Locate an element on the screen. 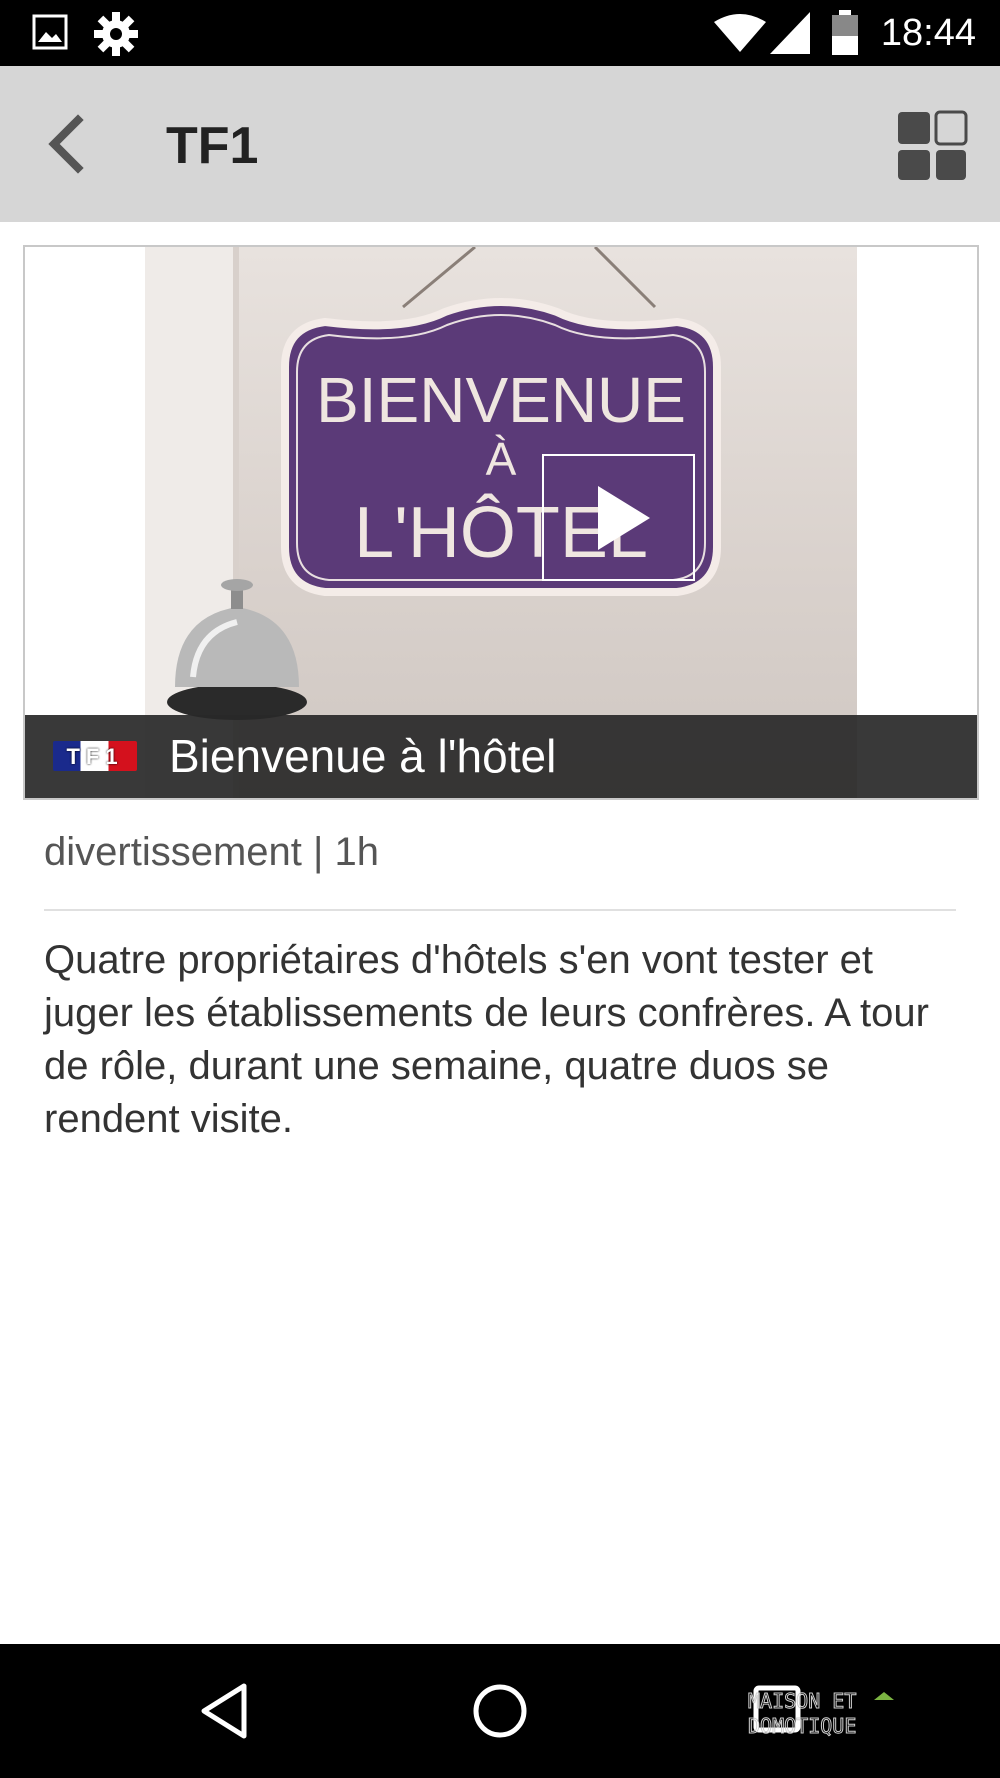 This screenshot has height=1778, width=1000. back-triangle-icon is located at coordinates (224, 1711).